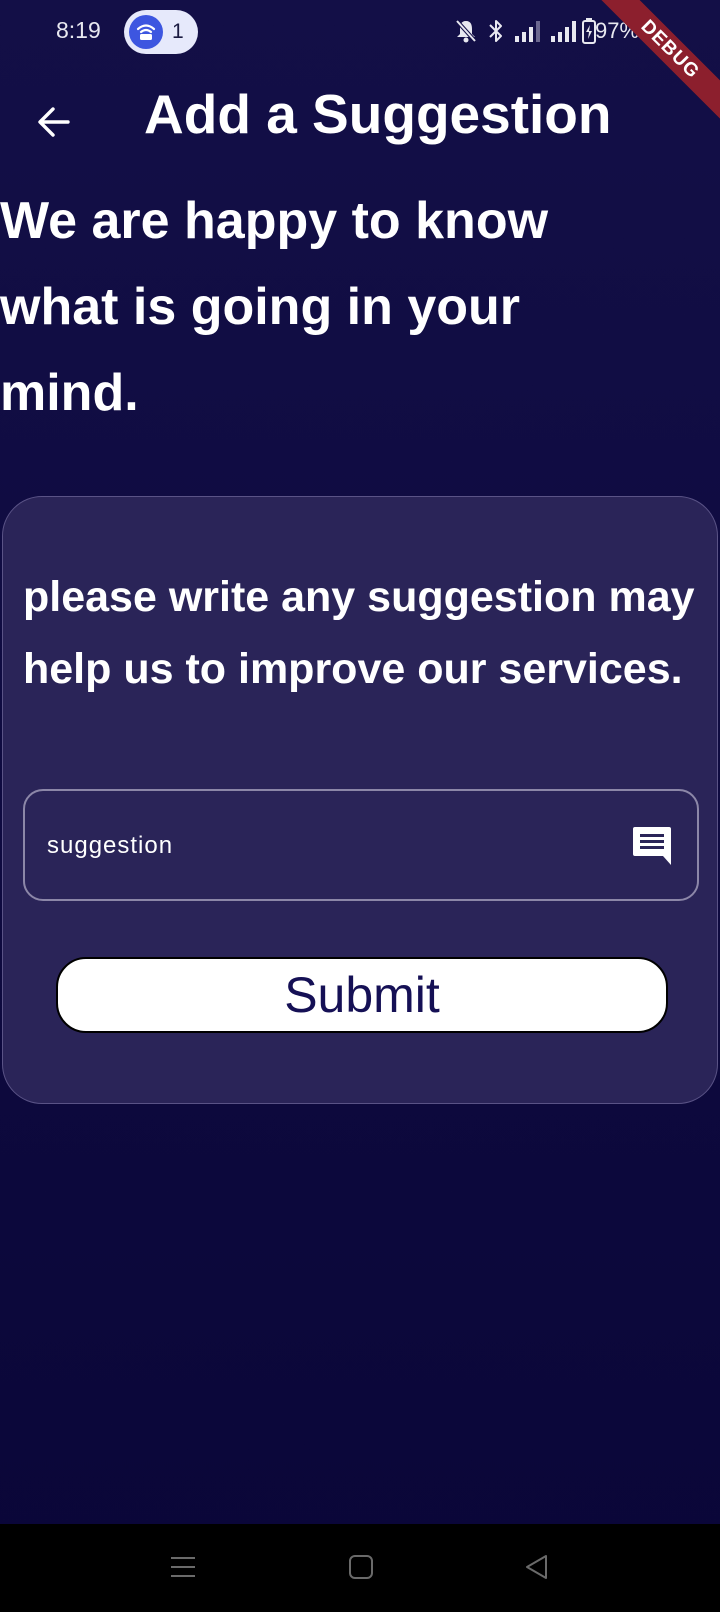  Describe the element at coordinates (466, 31) in the screenshot. I see `mute-icon` at that location.